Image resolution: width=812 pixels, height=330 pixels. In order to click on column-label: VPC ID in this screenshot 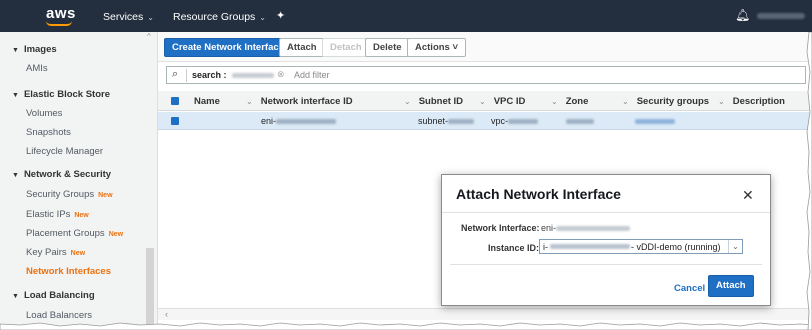, I will do `click(509, 101)`.